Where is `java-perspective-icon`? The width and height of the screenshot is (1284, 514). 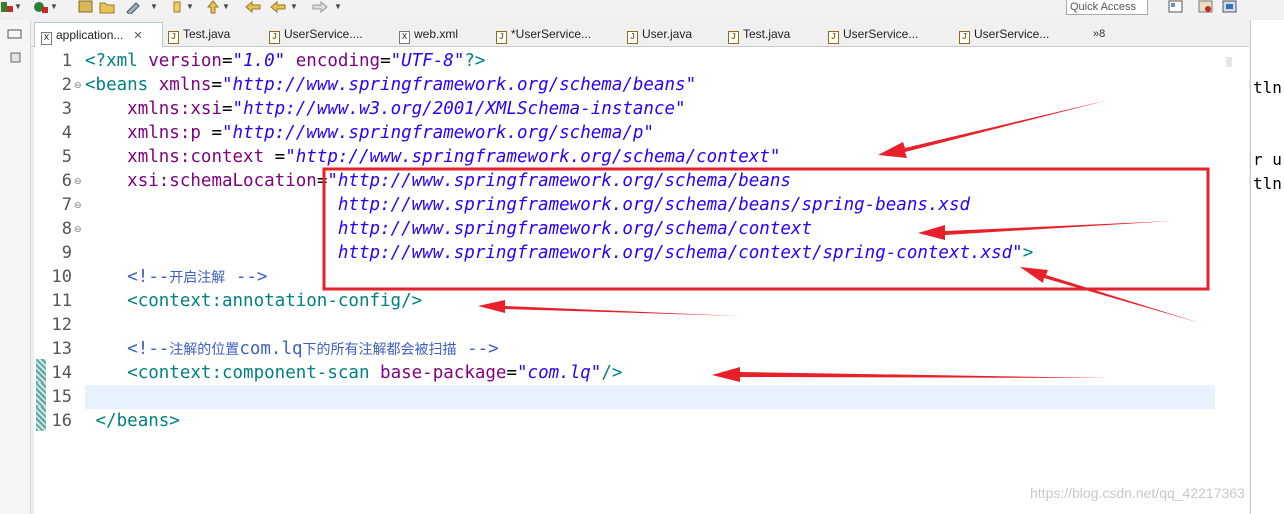
java-perspective-icon is located at coordinates (1230, 7).